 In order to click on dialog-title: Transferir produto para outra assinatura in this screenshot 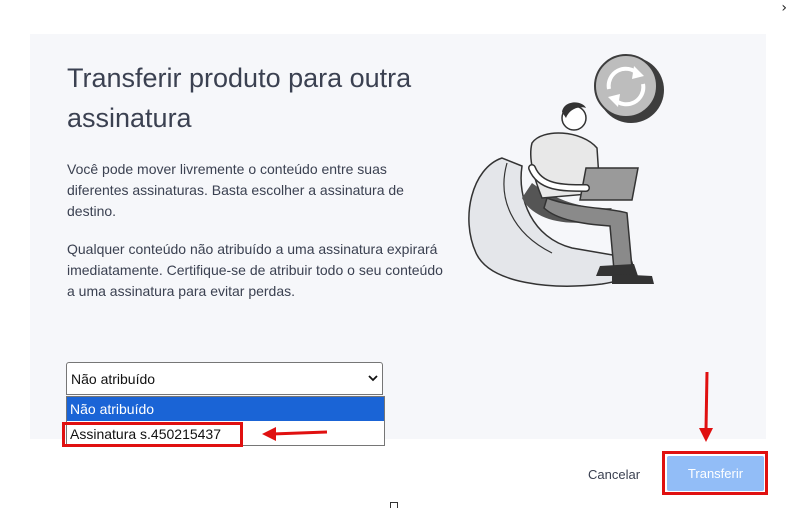, I will do `click(239, 98)`.